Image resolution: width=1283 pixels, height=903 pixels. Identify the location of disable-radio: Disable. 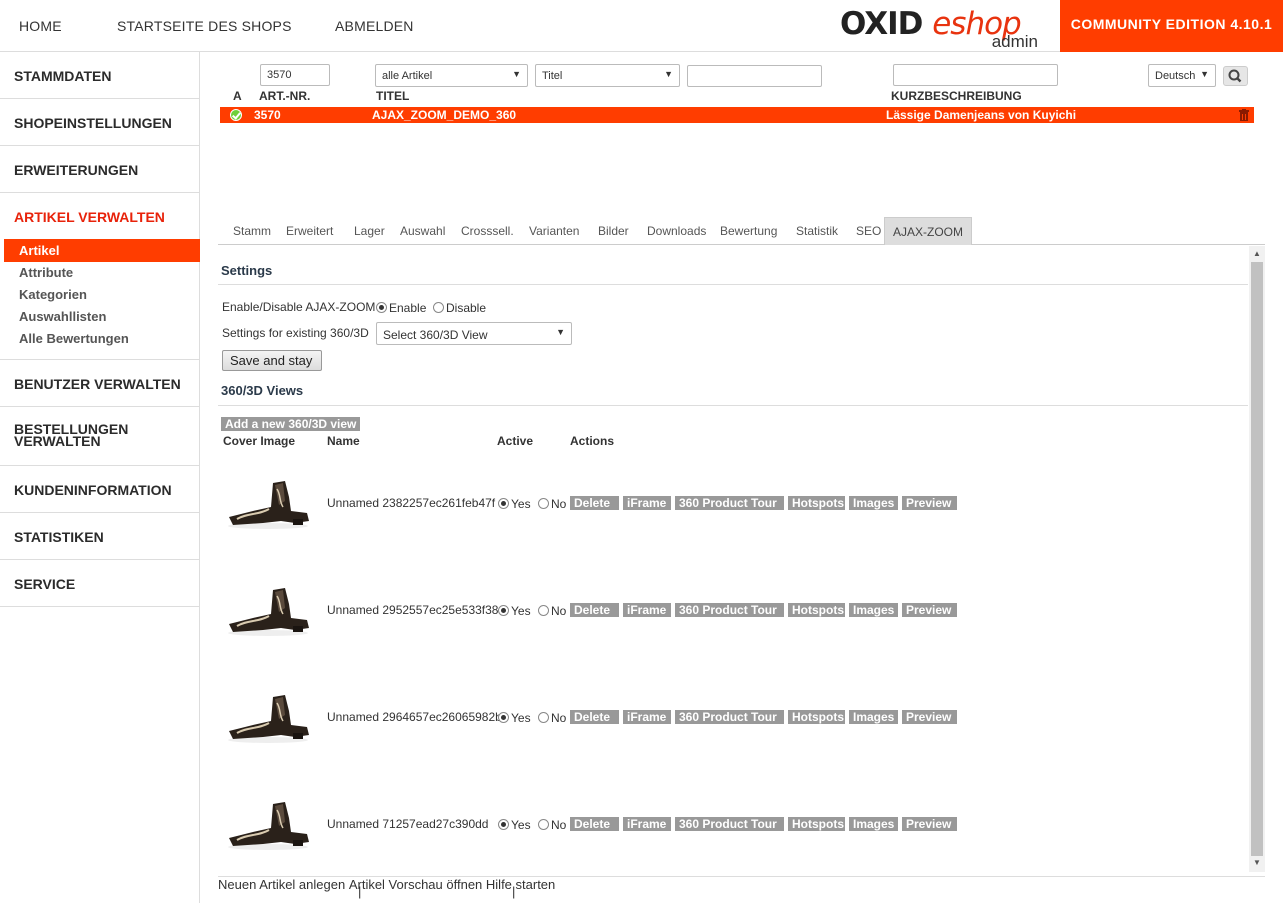
(459, 308).